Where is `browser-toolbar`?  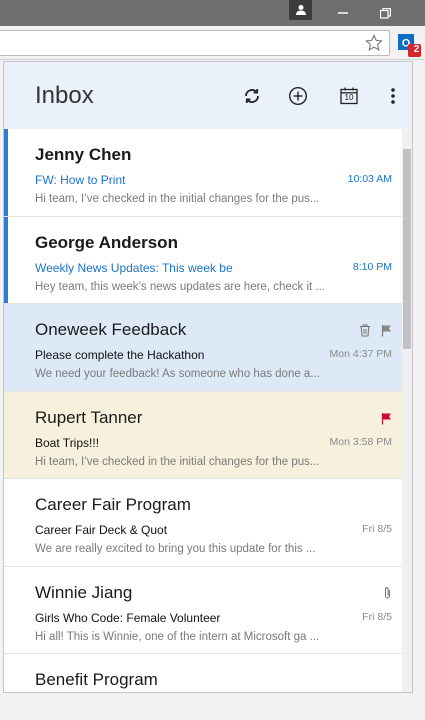 browser-toolbar is located at coordinates (212, 43).